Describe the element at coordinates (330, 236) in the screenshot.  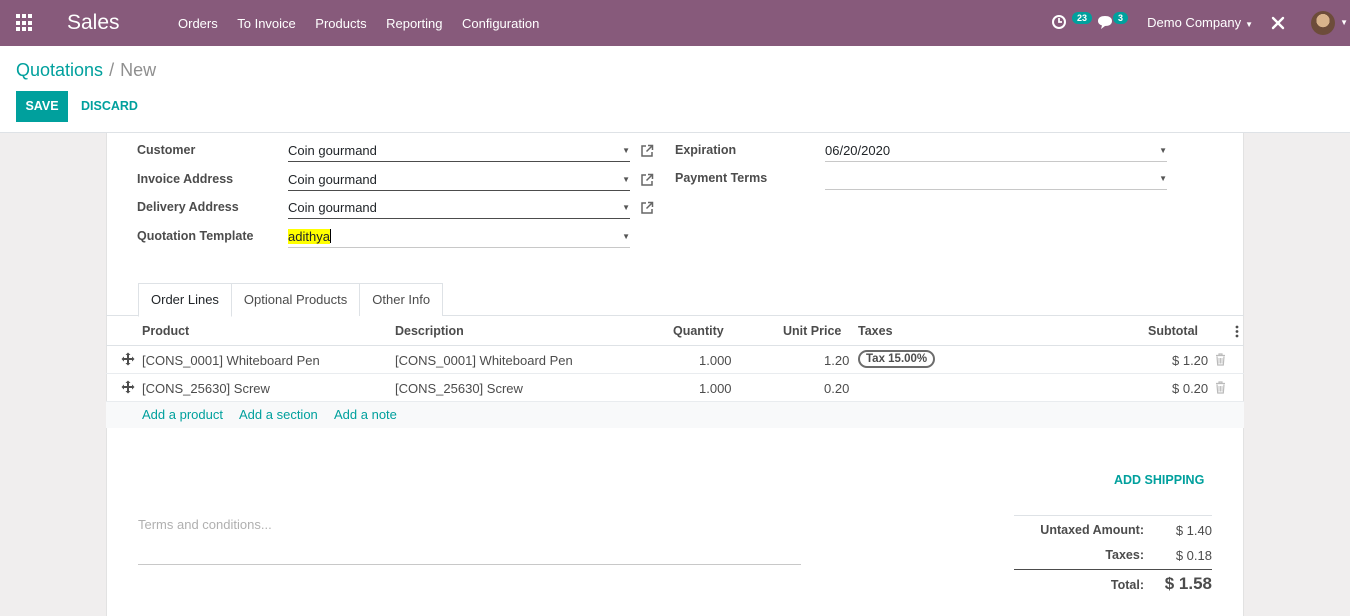
I see `text-cursor` at that location.